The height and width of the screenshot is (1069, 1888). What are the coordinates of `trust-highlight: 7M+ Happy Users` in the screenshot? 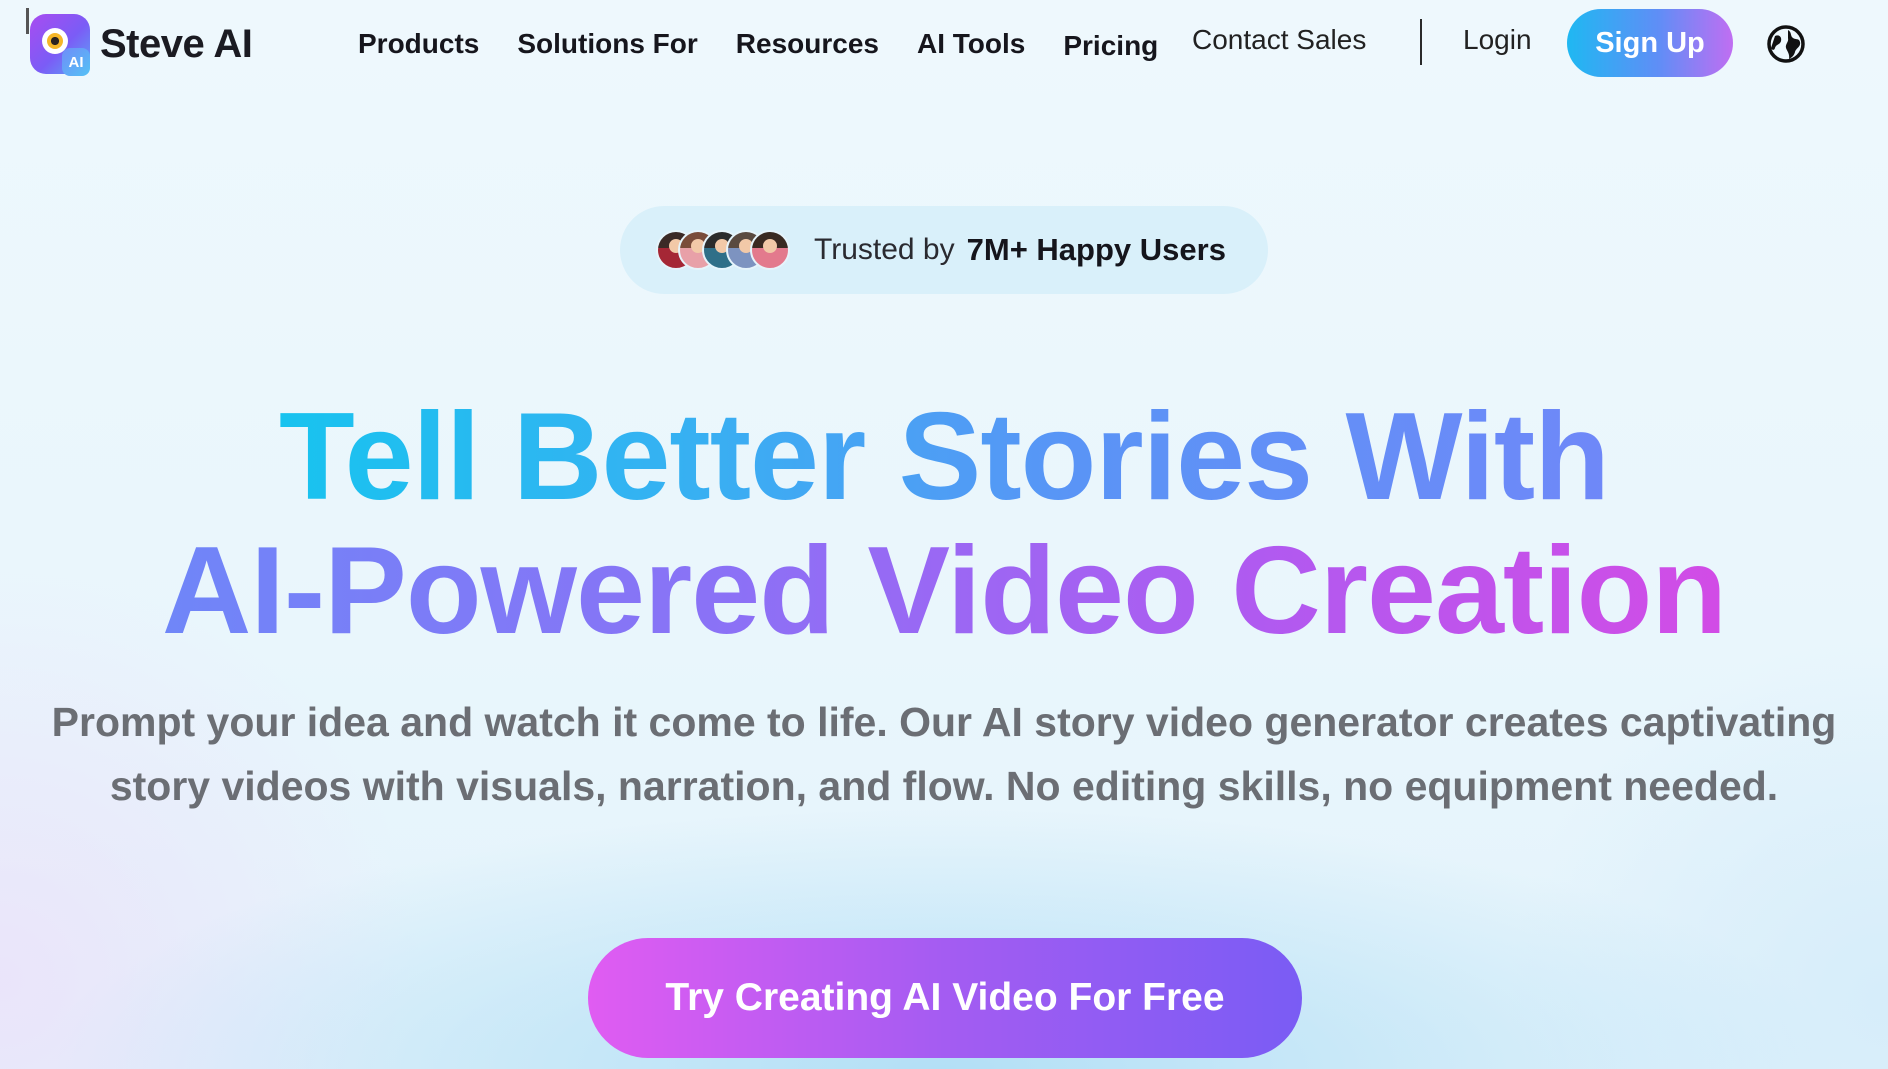 It's located at (1096, 249).